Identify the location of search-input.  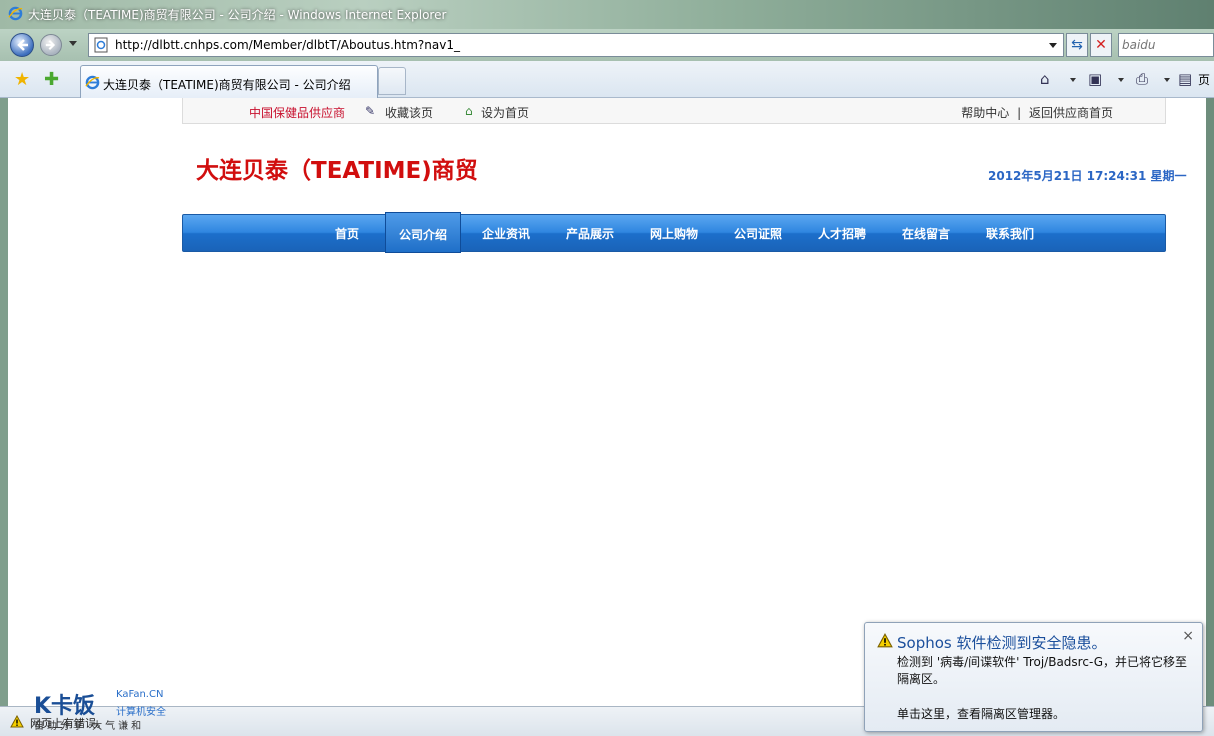
(1167, 45).